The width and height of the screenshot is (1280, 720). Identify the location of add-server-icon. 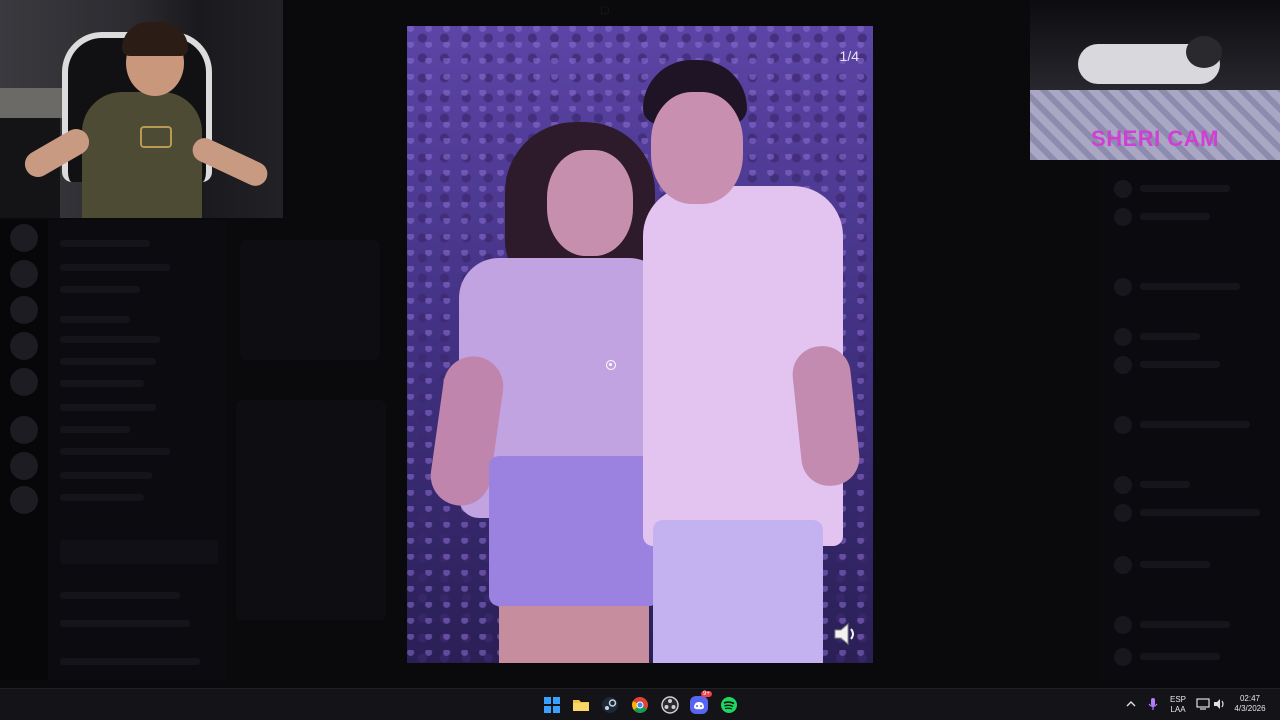
(24, 466).